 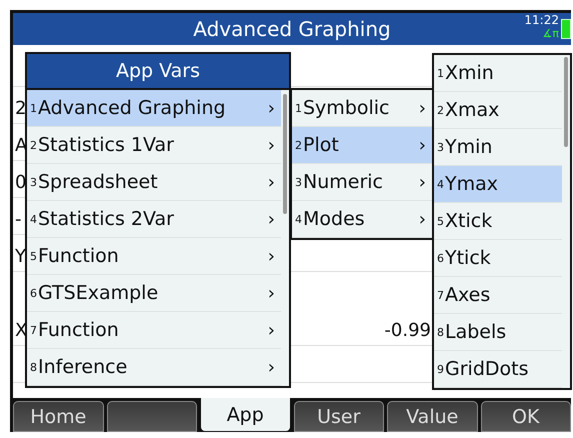 I want to click on item-number: 9, so click(x=440, y=369).